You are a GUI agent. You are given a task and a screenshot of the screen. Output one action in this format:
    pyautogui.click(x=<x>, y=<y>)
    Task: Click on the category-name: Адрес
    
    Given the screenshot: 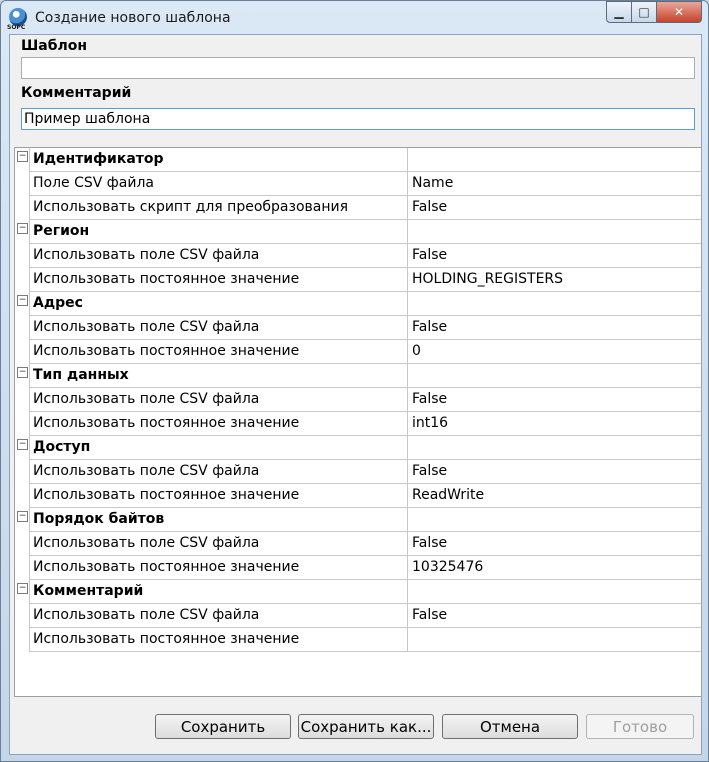 What is the action you would take?
    pyautogui.click(x=58, y=303)
    